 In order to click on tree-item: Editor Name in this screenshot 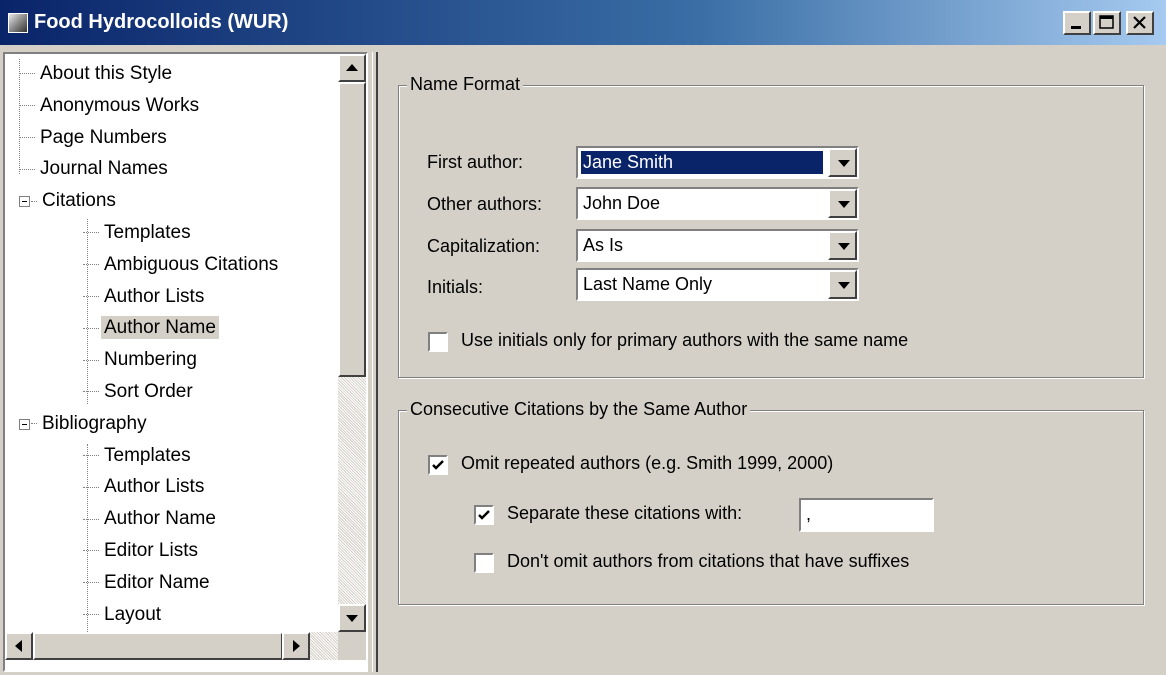, I will do `click(148, 583)`.